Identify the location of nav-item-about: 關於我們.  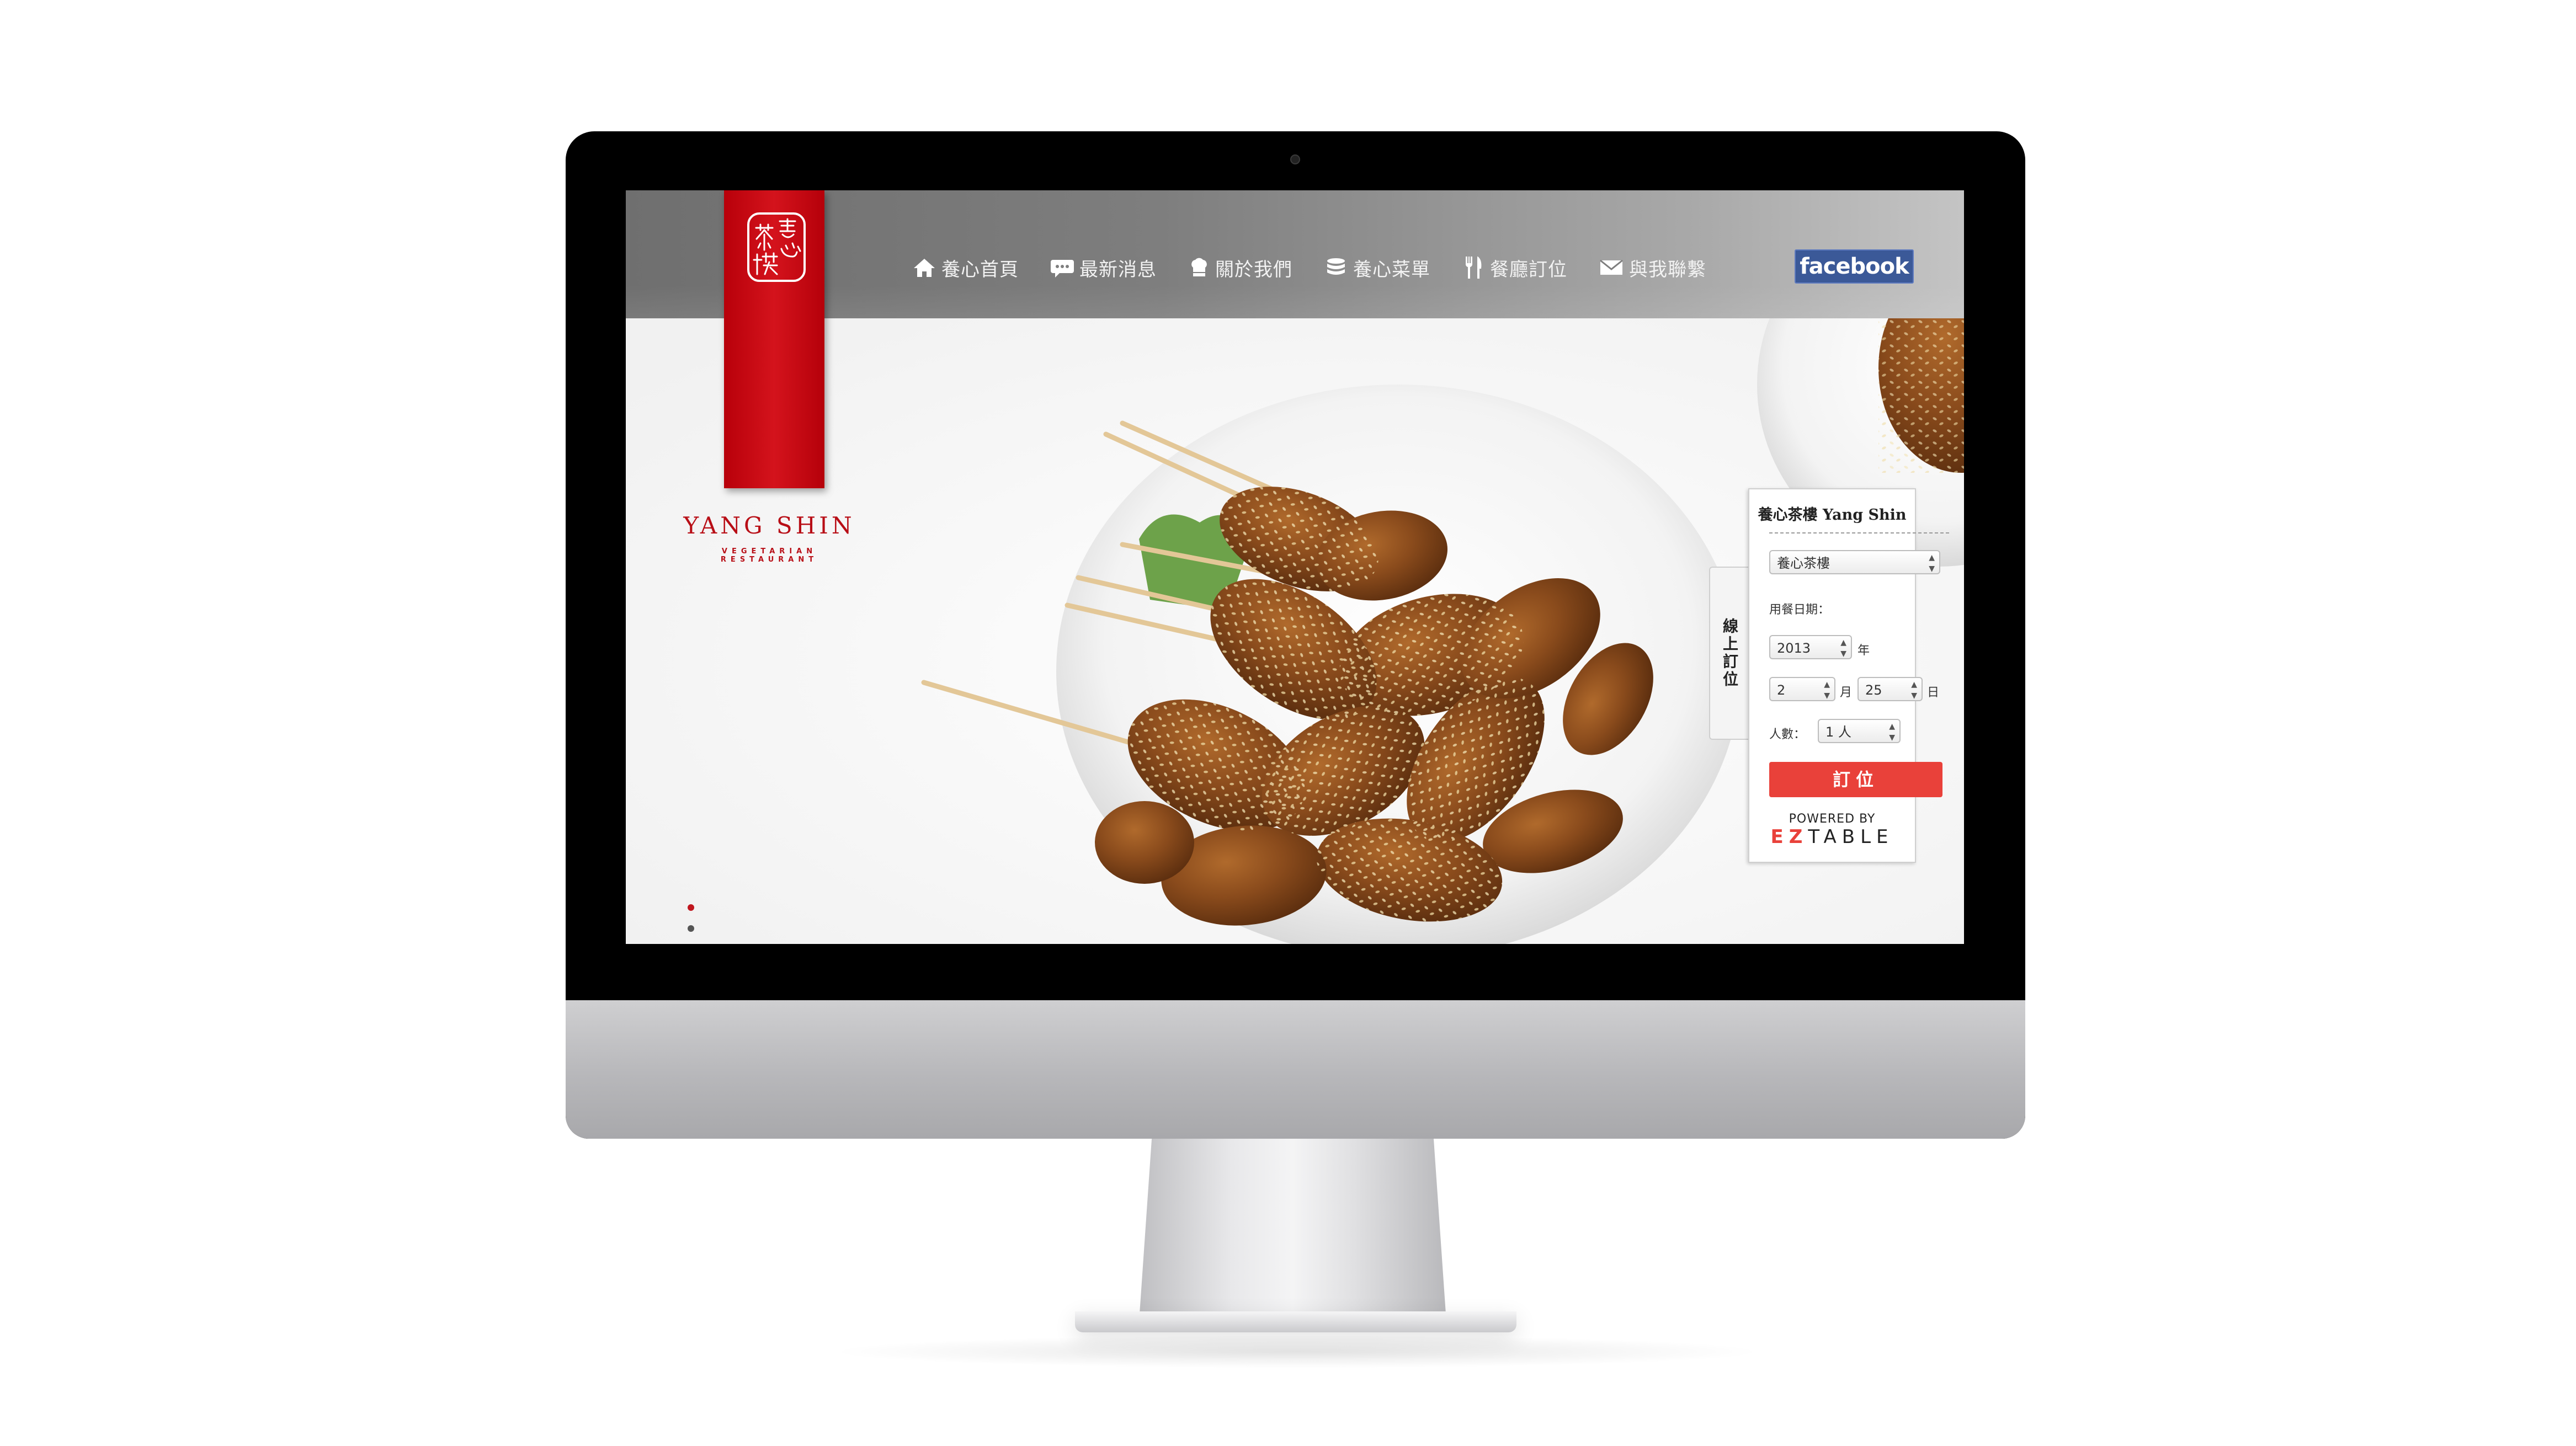
(1240, 267).